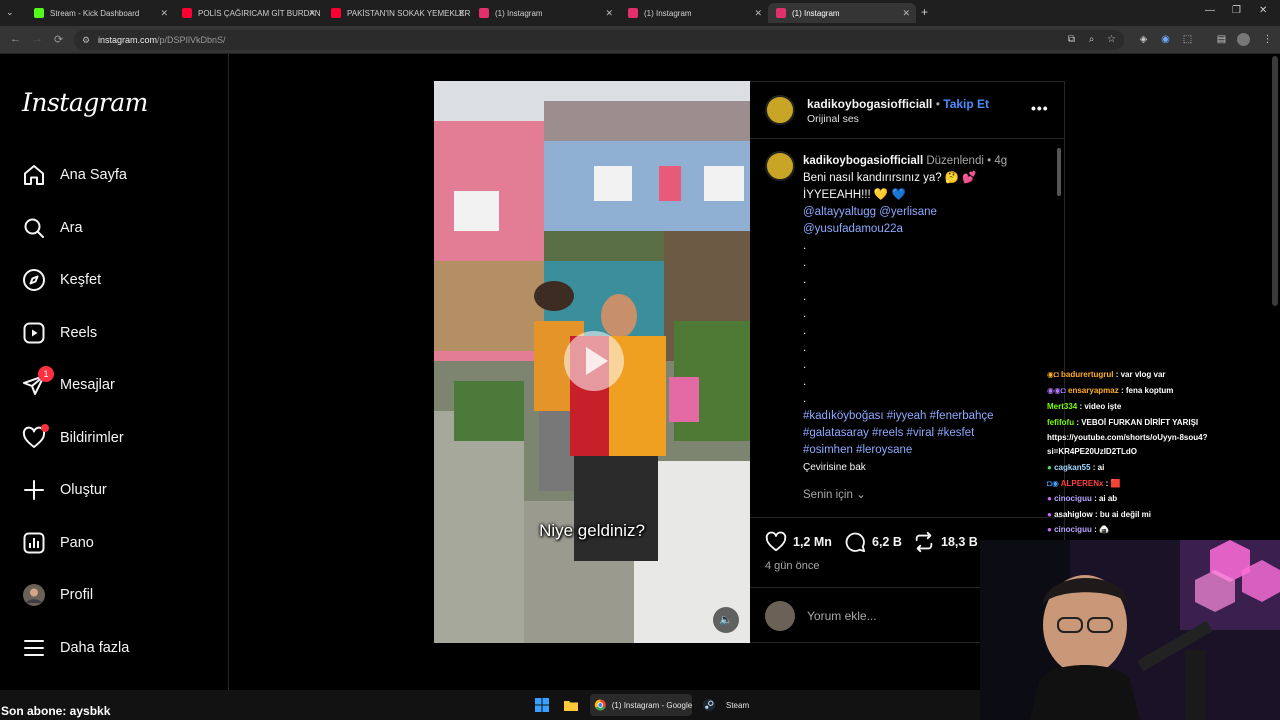 The width and height of the screenshot is (1280, 720). What do you see at coordinates (68, 383) in the screenshot?
I see `sidebar-item-messages: 1 Mesajlar` at bounding box center [68, 383].